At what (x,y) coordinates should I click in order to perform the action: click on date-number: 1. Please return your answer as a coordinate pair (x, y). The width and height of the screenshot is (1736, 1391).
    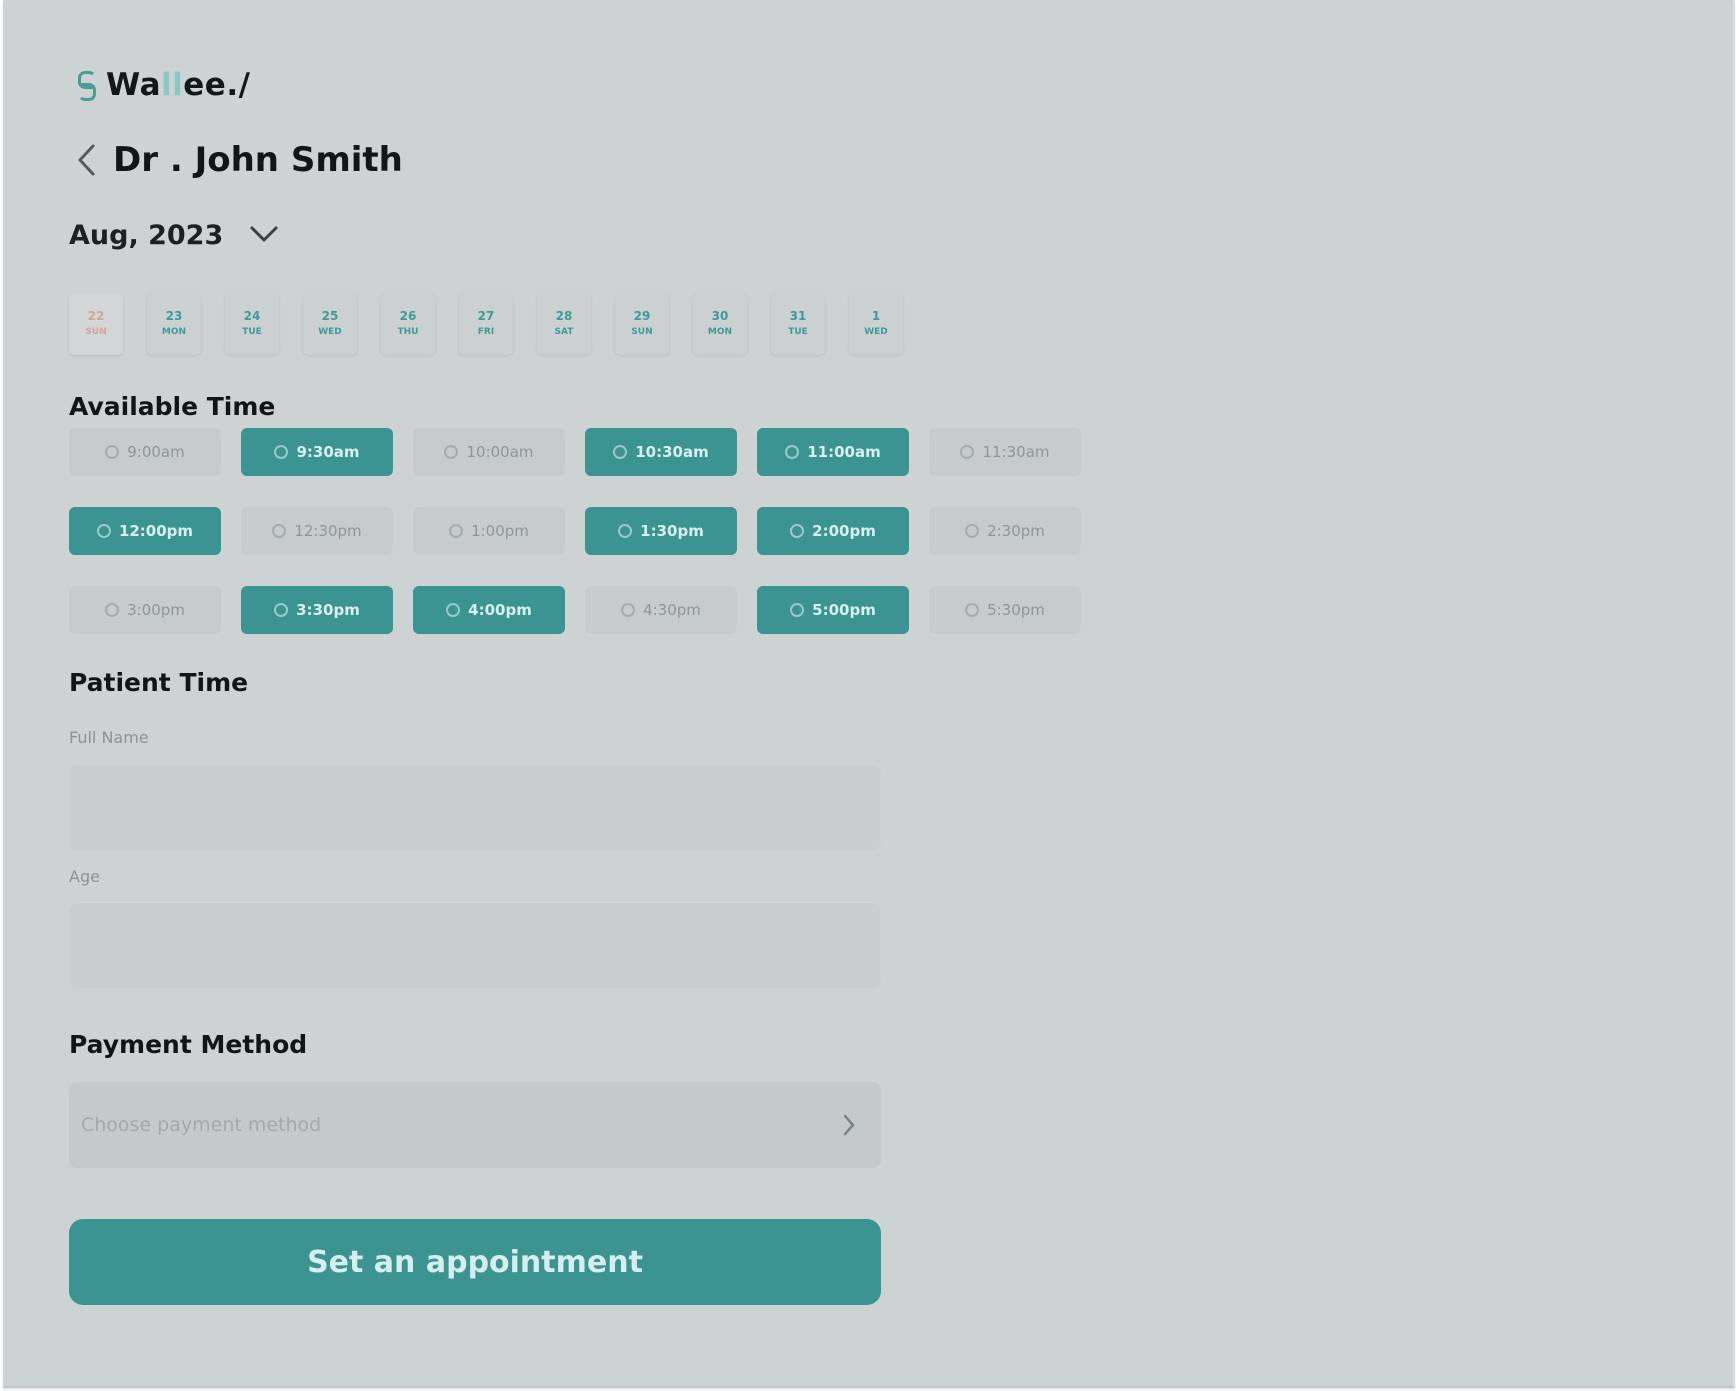
    Looking at the image, I should click on (876, 316).